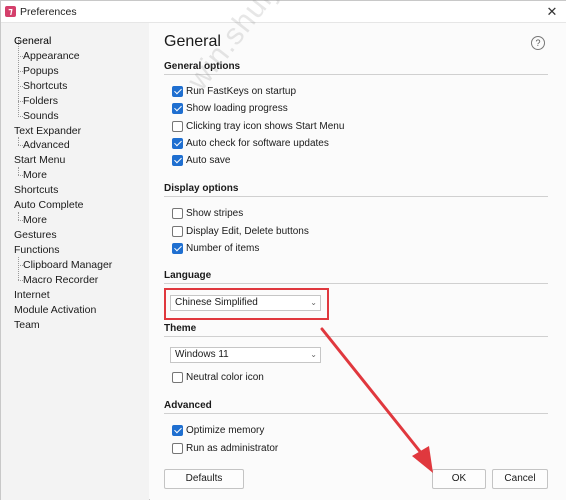 This screenshot has width=566, height=500. What do you see at coordinates (283, 12) in the screenshot?
I see `title-bar: ⁊ Preferences ✕` at bounding box center [283, 12].